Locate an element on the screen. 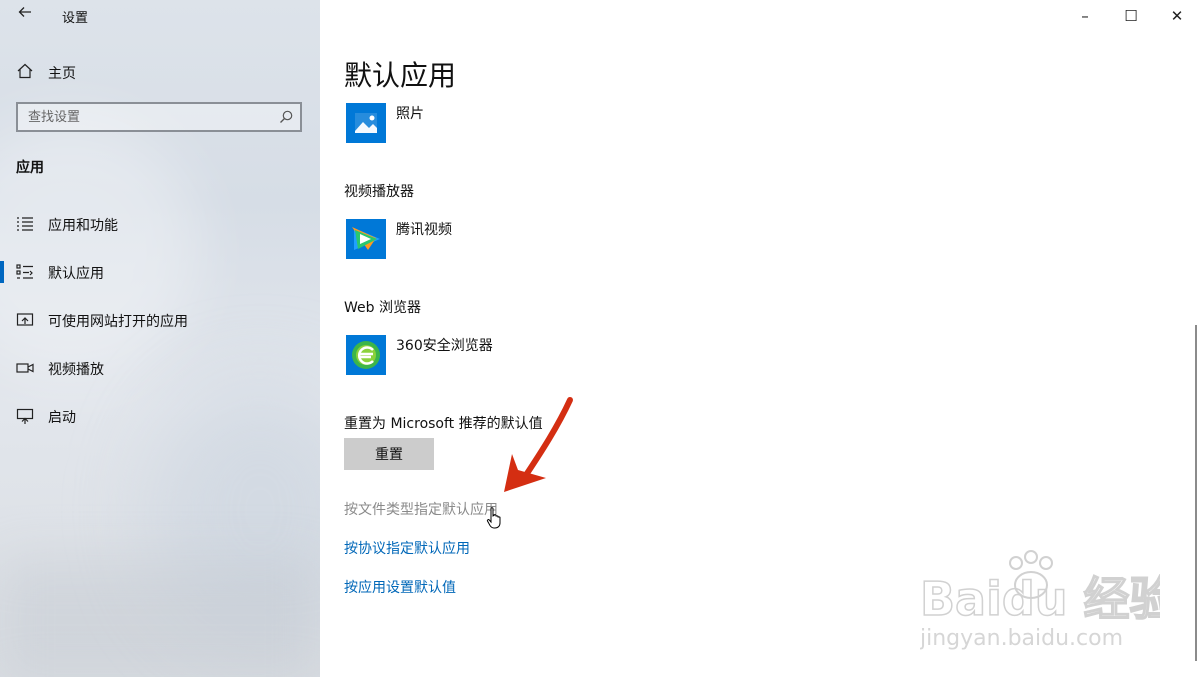 This screenshot has height=677, width=1200. set-defaults-by-app-link: 按应用设置默认值 is located at coordinates (400, 587).